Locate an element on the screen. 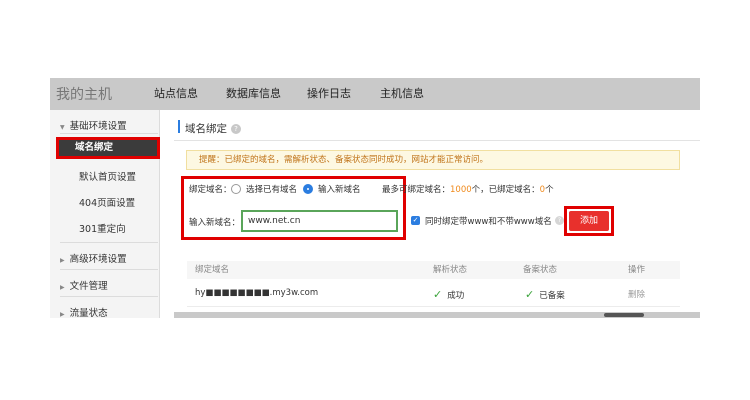 The image size is (750, 400). row-icp-status: ✓ 已备案 is located at coordinates (545, 294).